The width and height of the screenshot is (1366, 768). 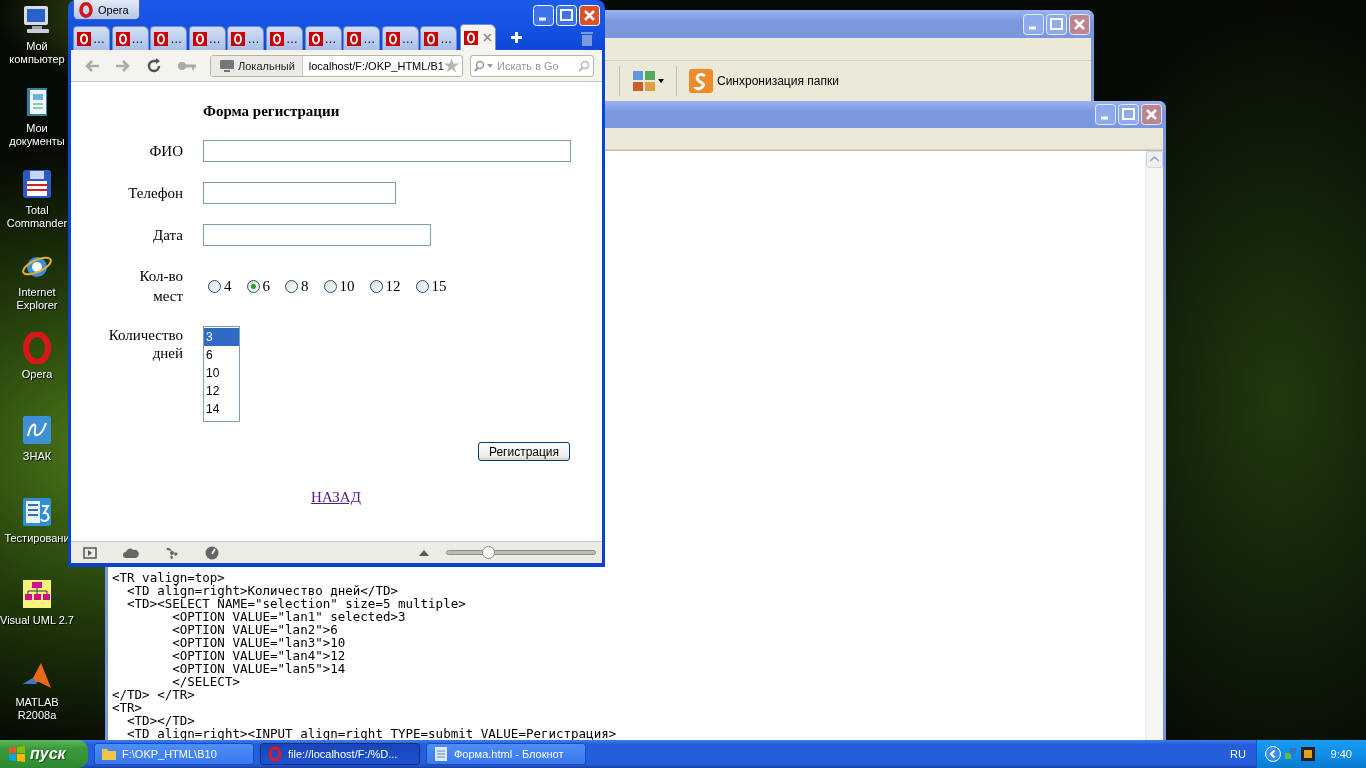 What do you see at coordinates (221, 337) in the screenshot?
I see `list-option: 3` at bounding box center [221, 337].